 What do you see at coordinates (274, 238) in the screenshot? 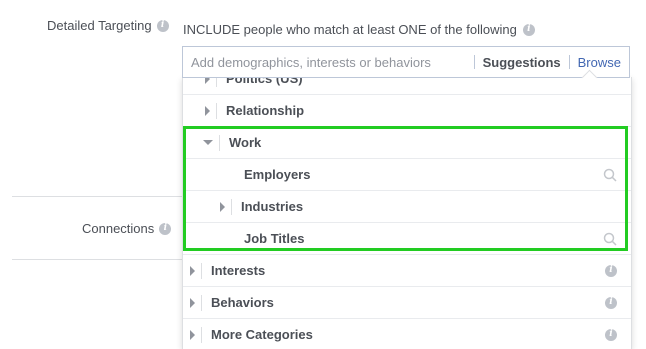
I see `tree-row-label: Job Titles` at bounding box center [274, 238].